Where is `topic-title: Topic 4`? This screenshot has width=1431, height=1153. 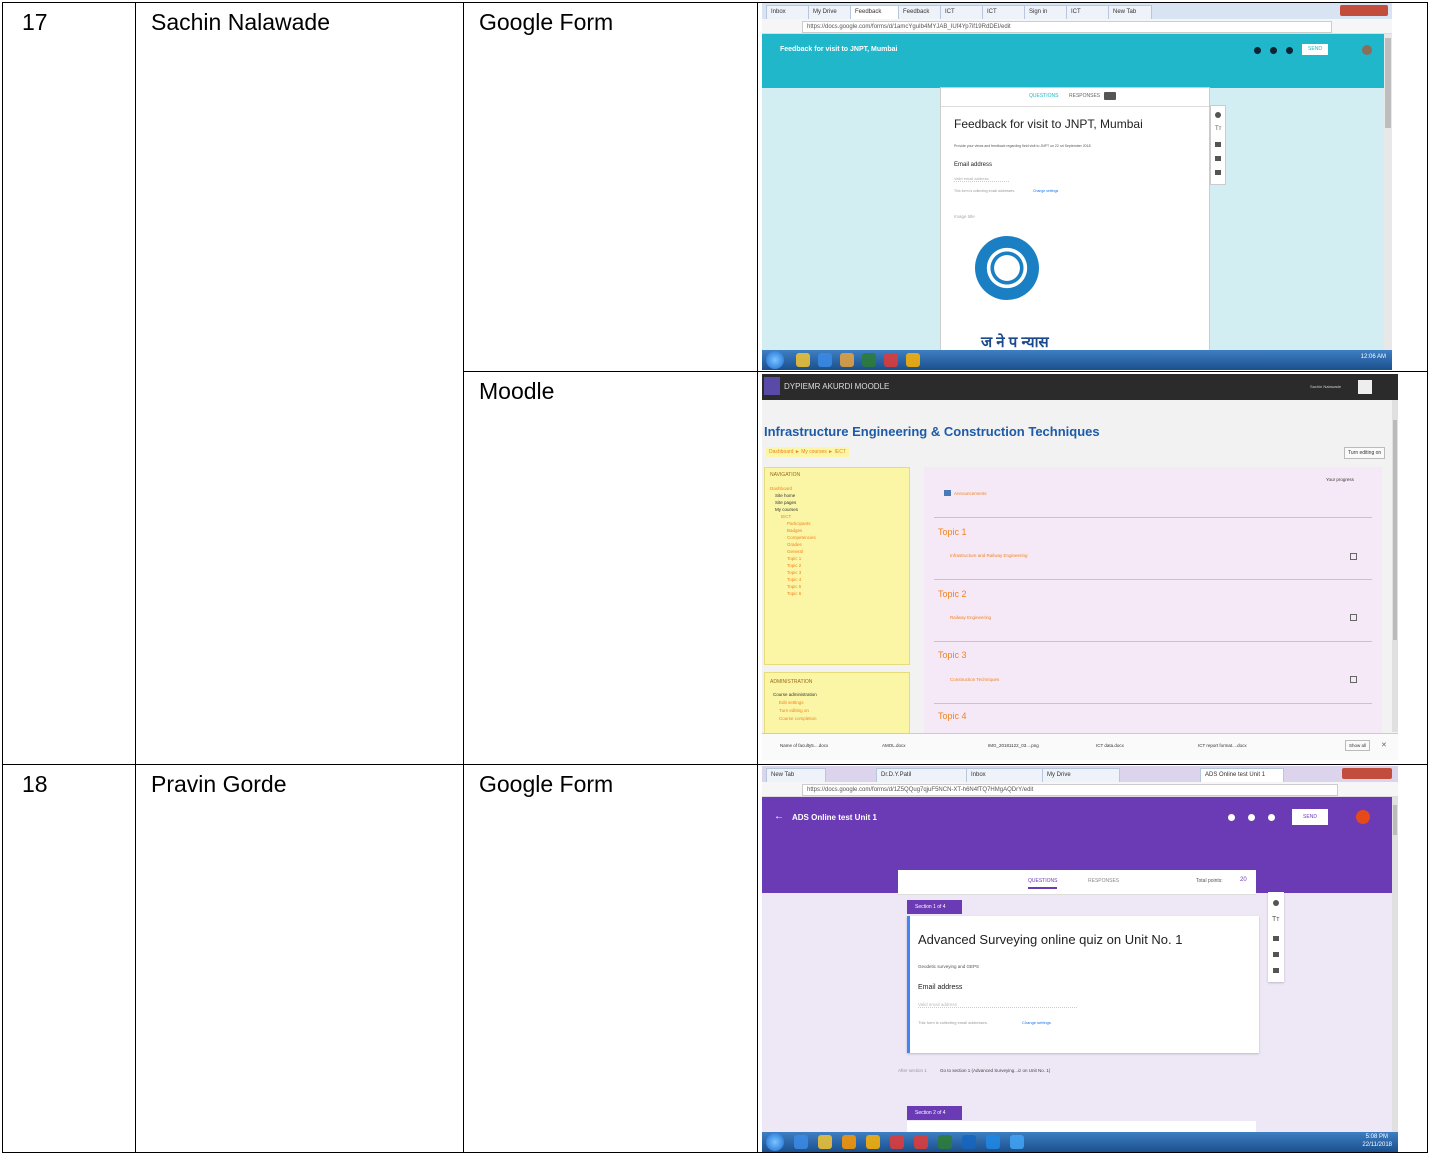 topic-title: Topic 4 is located at coordinates (952, 716).